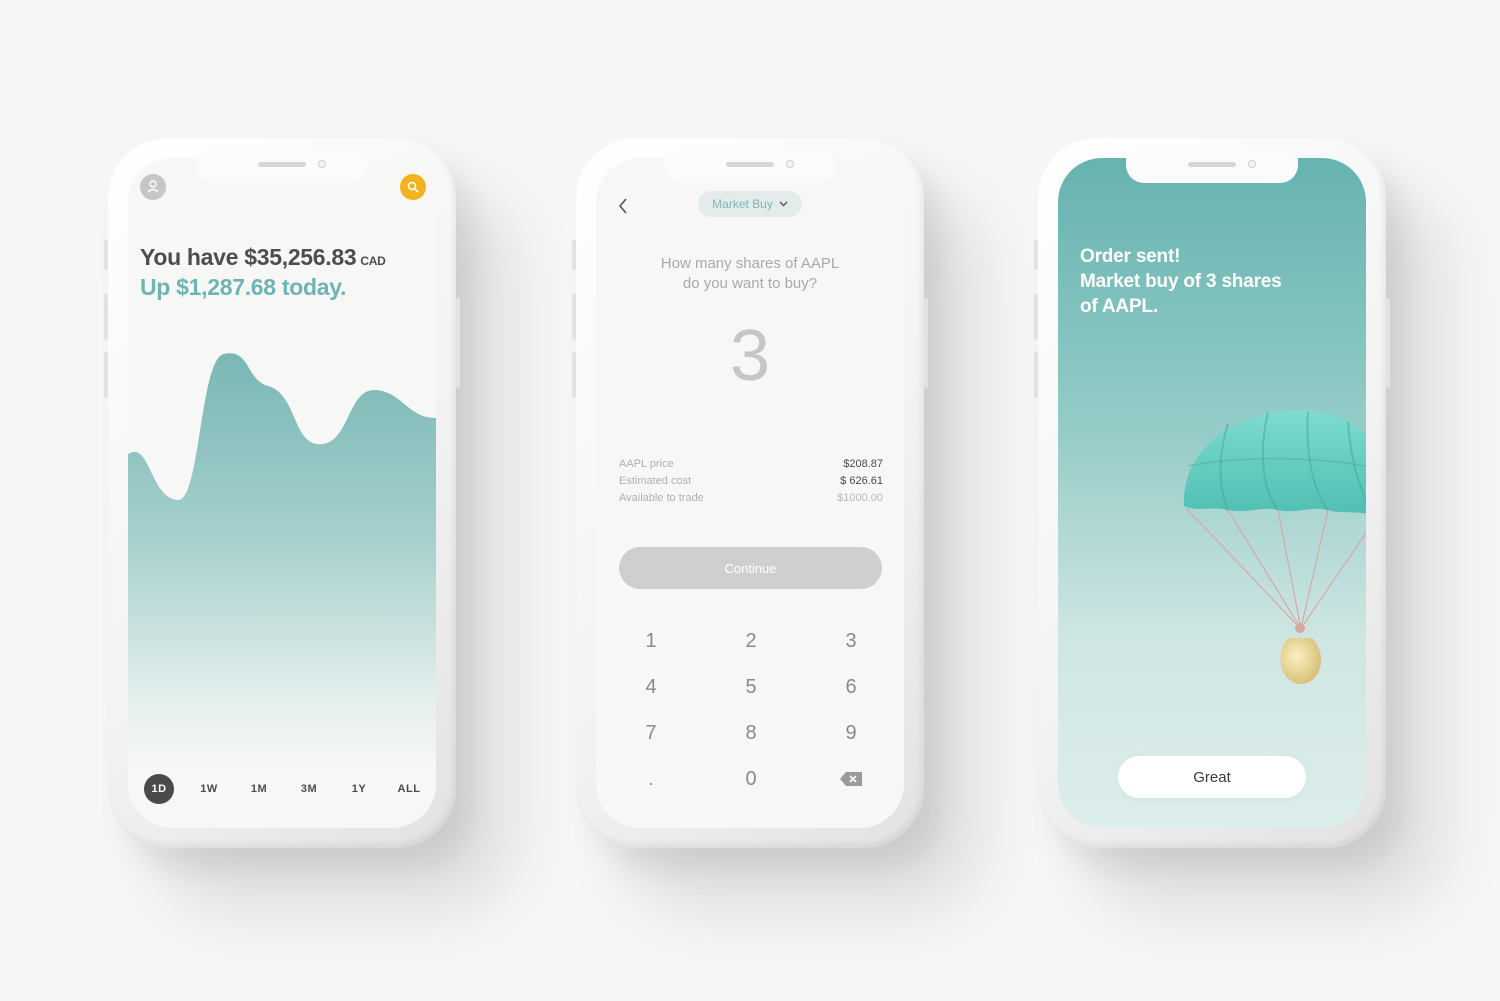 The width and height of the screenshot is (1500, 1001). What do you see at coordinates (783, 204) in the screenshot?
I see `chevron-down-icon` at bounding box center [783, 204].